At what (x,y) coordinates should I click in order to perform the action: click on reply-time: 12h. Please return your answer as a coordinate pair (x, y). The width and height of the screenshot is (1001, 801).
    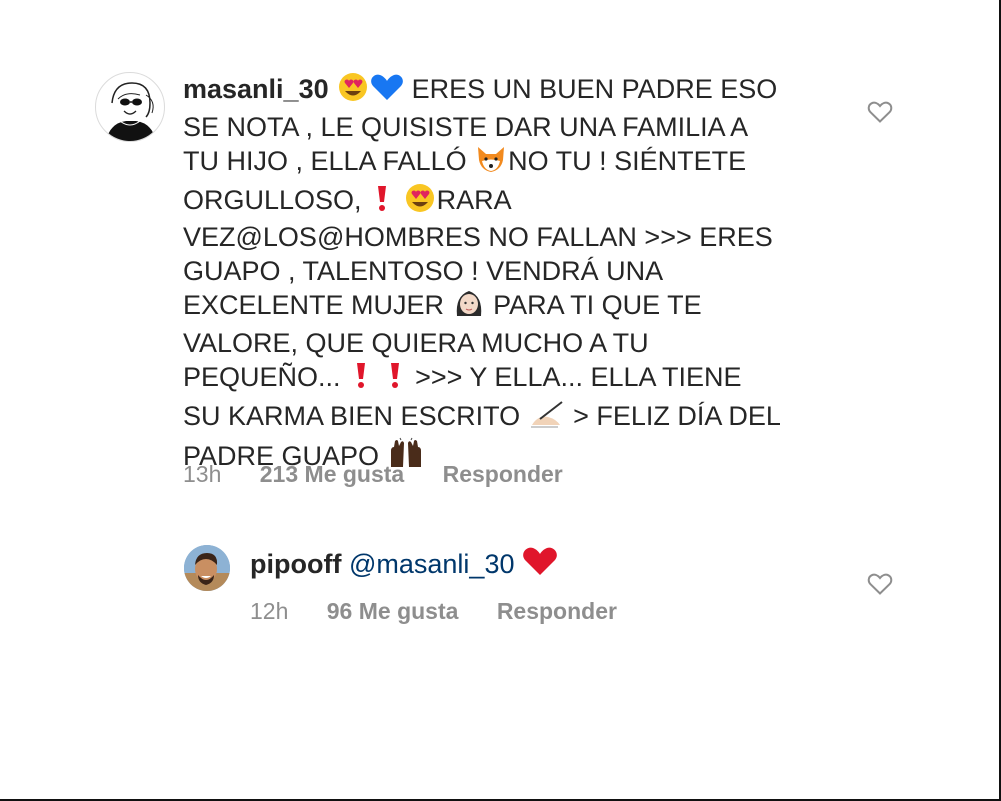
    Looking at the image, I should click on (269, 611).